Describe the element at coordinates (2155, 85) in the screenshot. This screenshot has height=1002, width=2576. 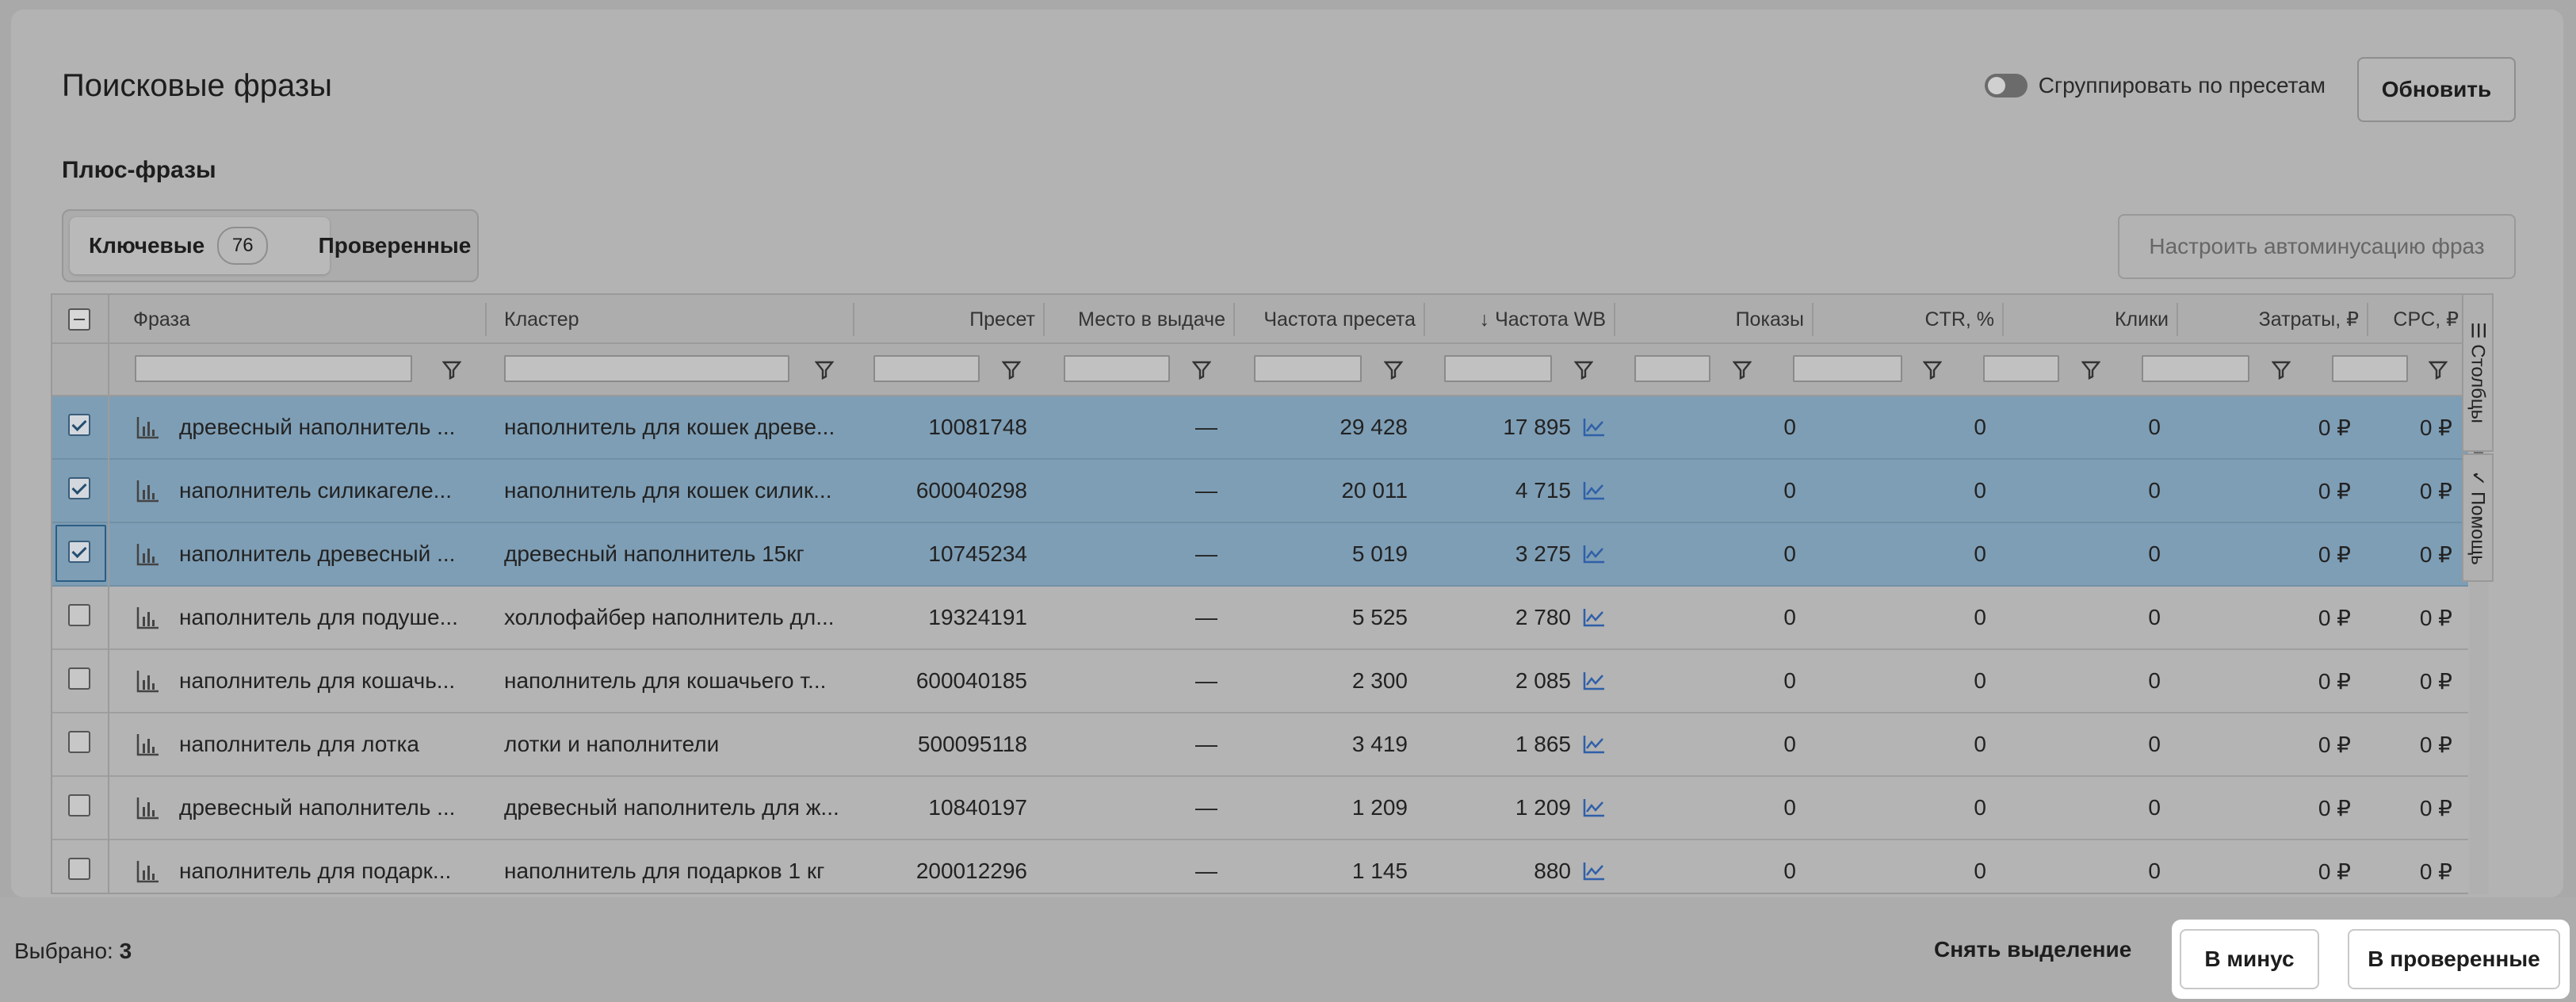
I see `group-by-presets-toggle: Сгруппировать по пресетам` at that location.